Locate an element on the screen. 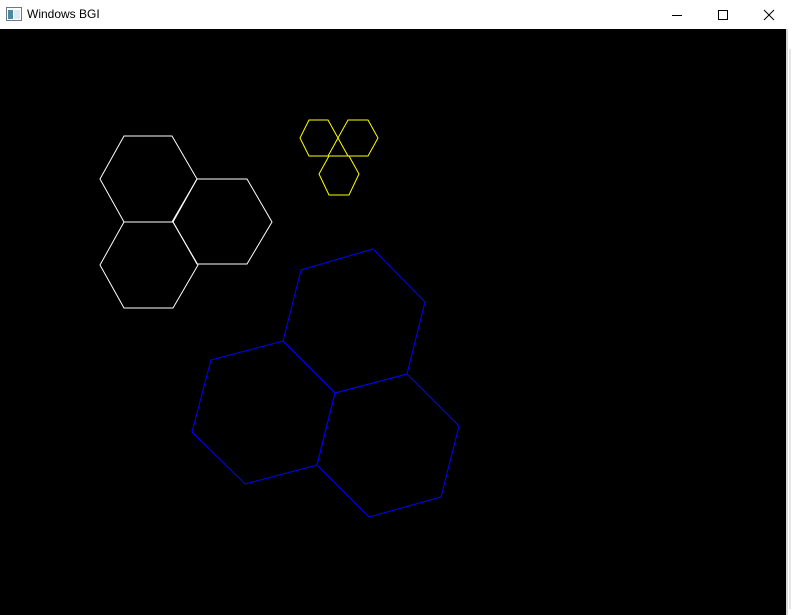  white-hexagon-right is located at coordinates (222, 221).